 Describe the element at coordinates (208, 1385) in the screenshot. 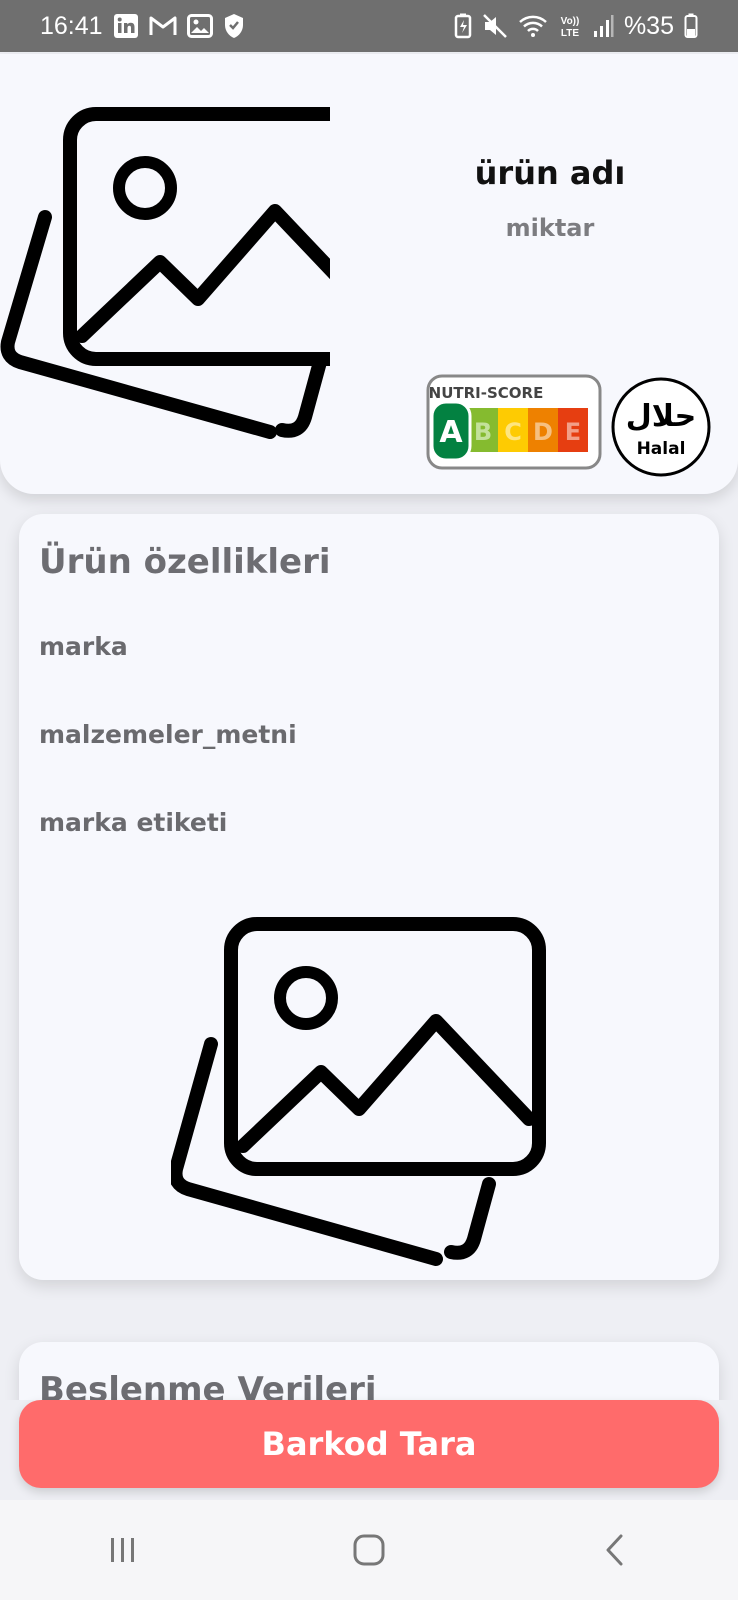

I see `nutrition-title: Beslenme Verileri` at that location.